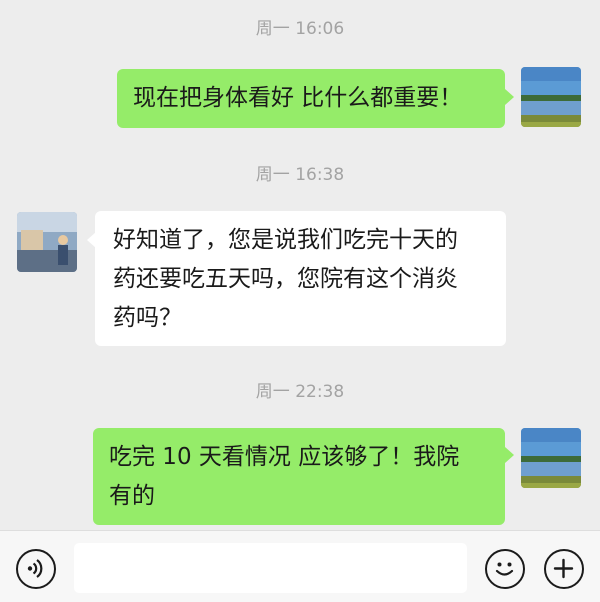 The width and height of the screenshot is (600, 602). Describe the element at coordinates (300, 175) in the screenshot. I see `timestamp: 周一 16:38` at that location.